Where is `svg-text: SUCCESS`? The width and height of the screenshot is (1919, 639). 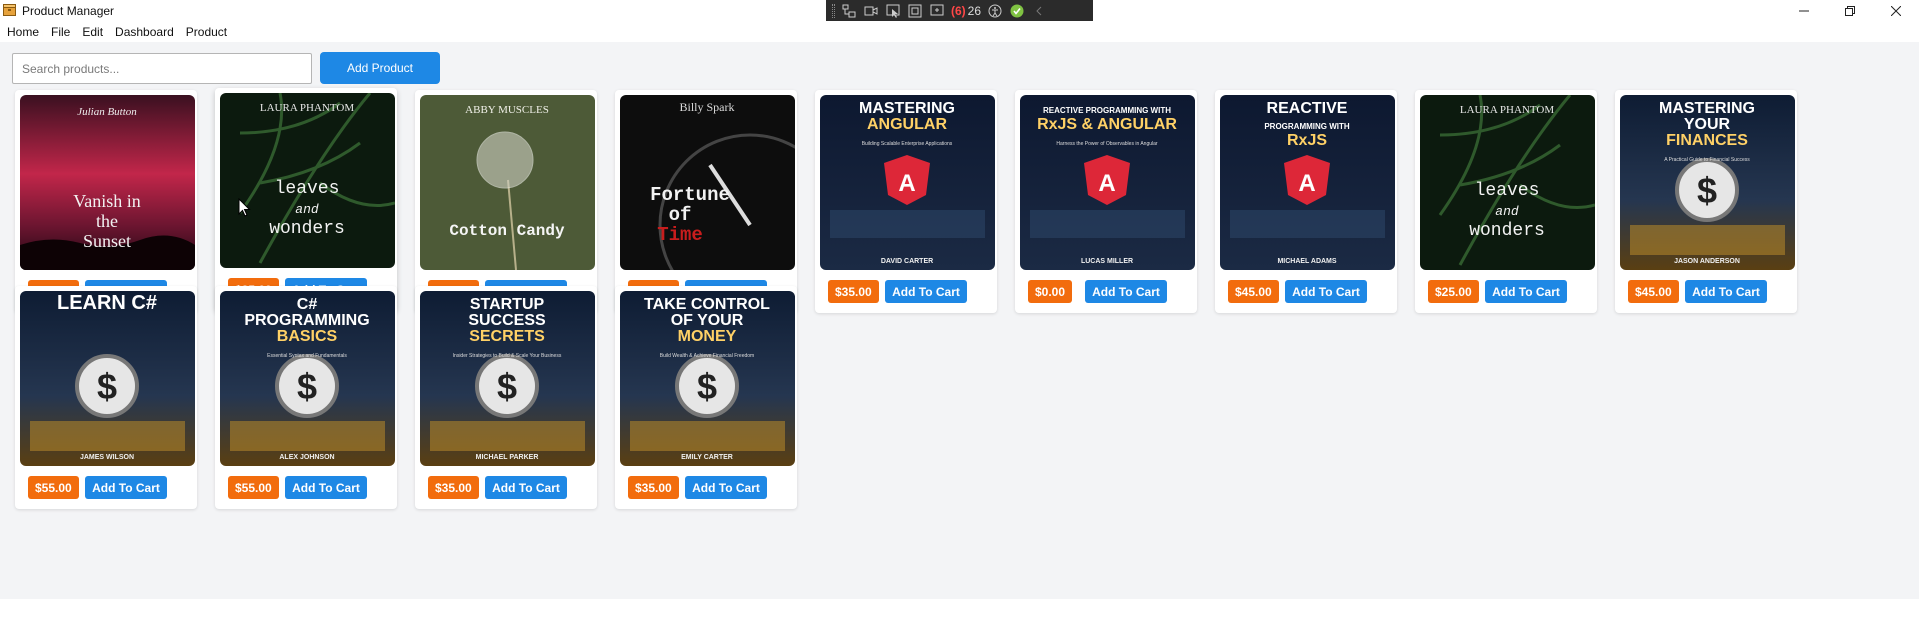
svg-text: SUCCESS is located at coordinates (507, 320).